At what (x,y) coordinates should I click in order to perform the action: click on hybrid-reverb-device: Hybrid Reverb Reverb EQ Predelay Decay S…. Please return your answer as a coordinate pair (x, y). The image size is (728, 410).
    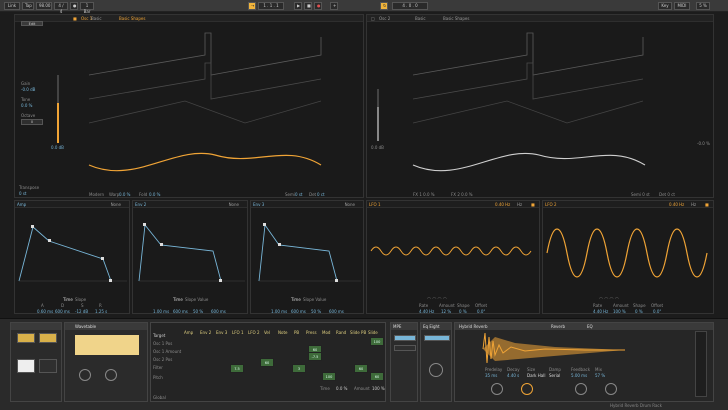
    Looking at the image, I should click on (584, 362).